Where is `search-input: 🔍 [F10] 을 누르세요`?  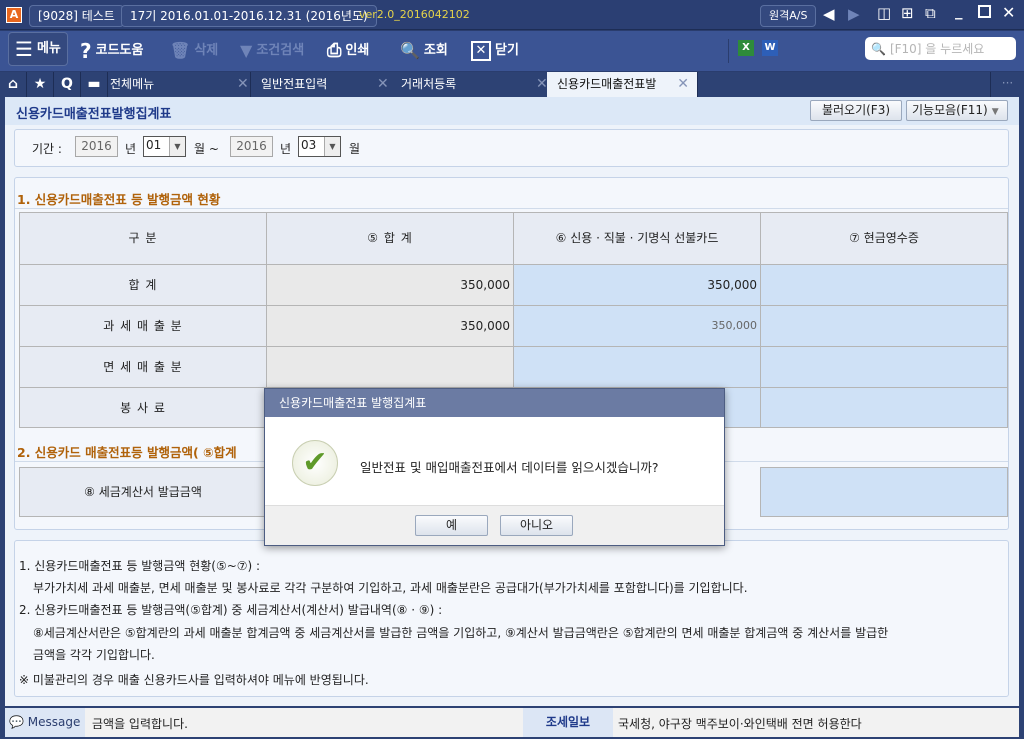
search-input: 🔍 [F10] 을 누르세요 is located at coordinates (940, 48).